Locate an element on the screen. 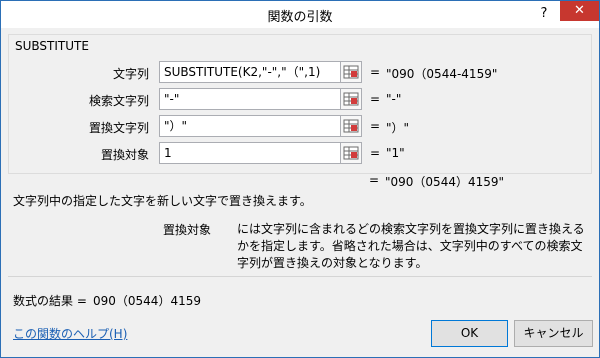 The height and width of the screenshot is (358, 600). title-bar: 関数の引数 ? ✕ is located at coordinates (300, 14).